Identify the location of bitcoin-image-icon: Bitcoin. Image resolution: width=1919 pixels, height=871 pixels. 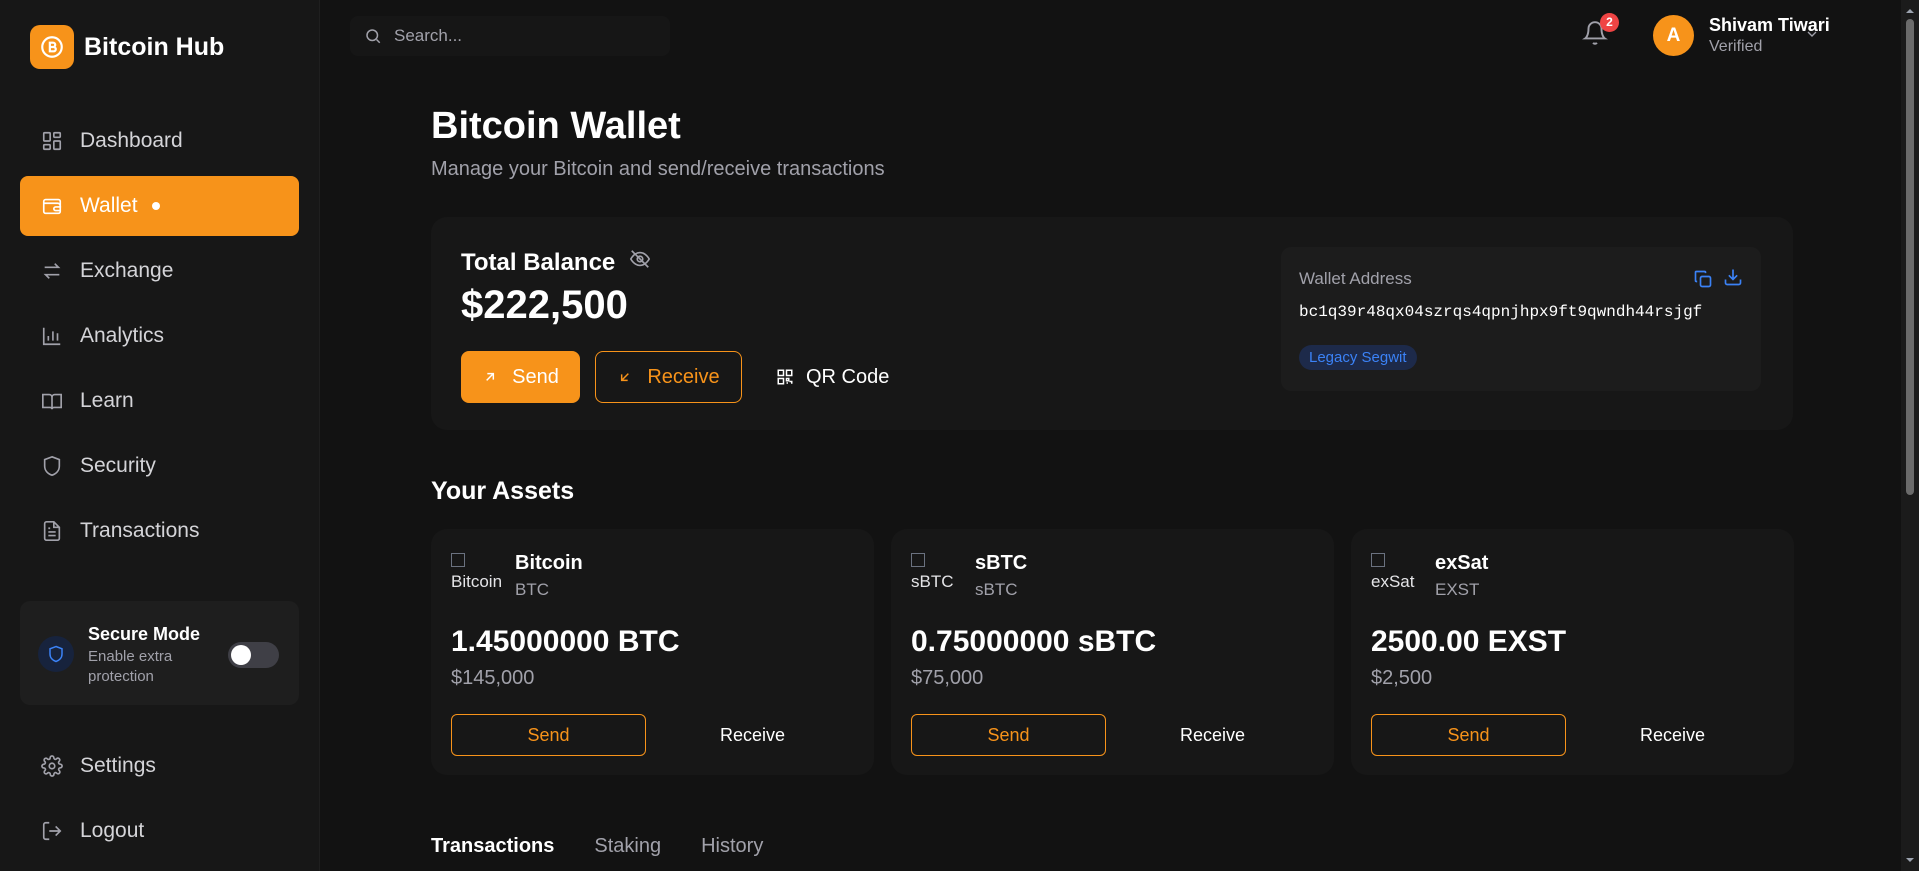
(476, 577).